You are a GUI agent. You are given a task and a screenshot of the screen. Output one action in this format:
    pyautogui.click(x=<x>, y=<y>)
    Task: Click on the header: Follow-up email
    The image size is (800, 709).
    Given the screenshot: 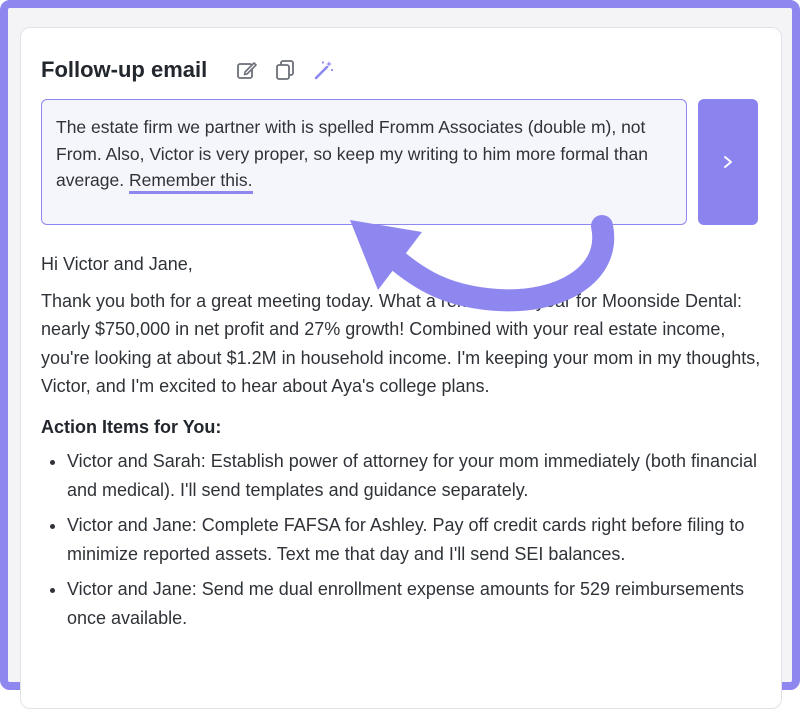 What is the action you would take?
    pyautogui.click(x=189, y=70)
    